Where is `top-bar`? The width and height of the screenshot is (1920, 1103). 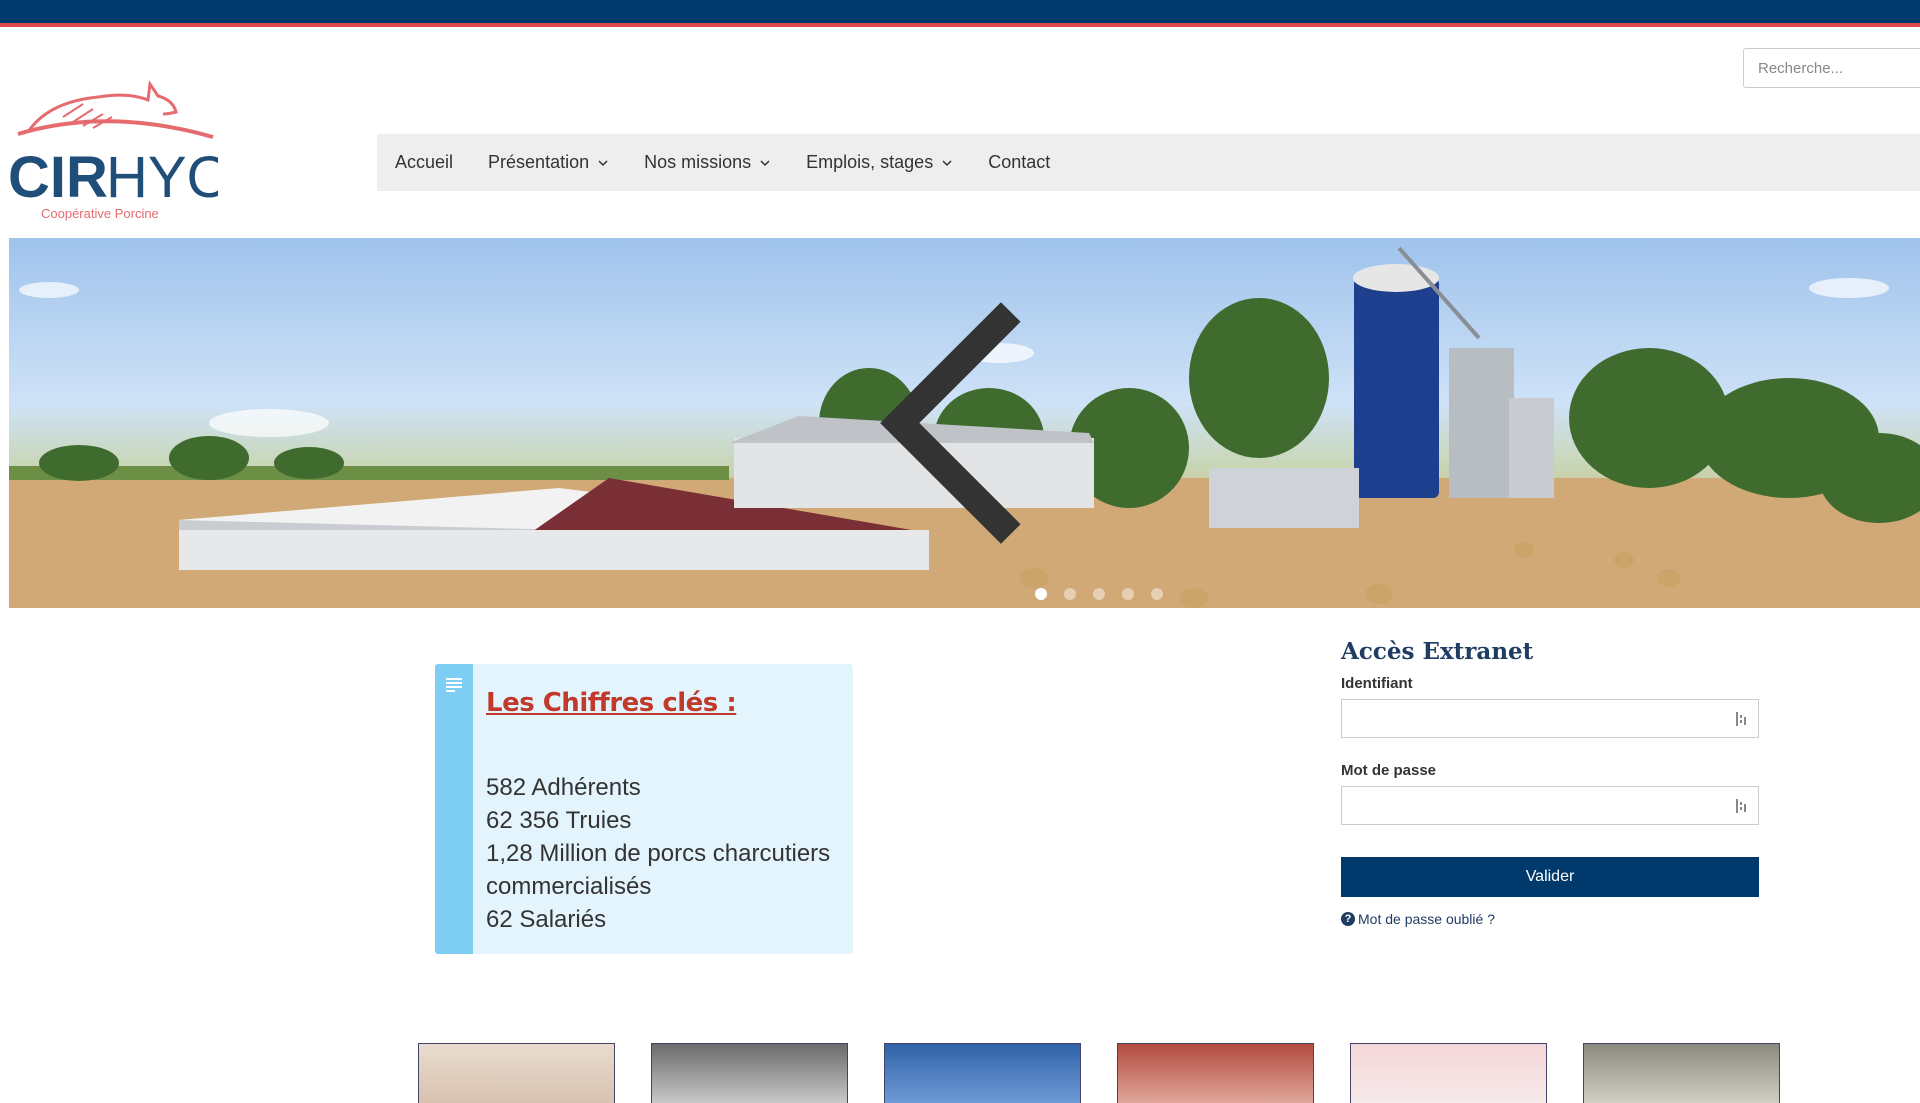
top-bar is located at coordinates (960, 13).